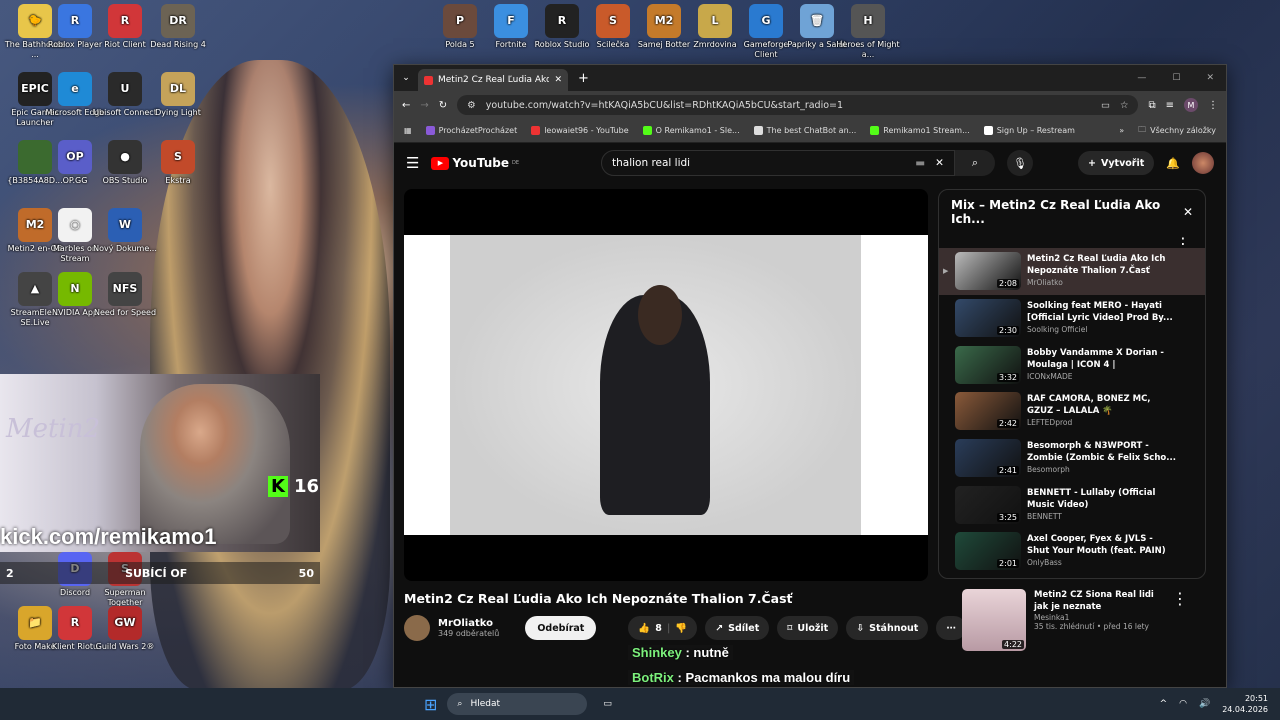 This screenshot has height=720, width=1280. Describe the element at coordinates (1019, 163) in the screenshot. I see `voice-search-icon: 🎙` at that location.